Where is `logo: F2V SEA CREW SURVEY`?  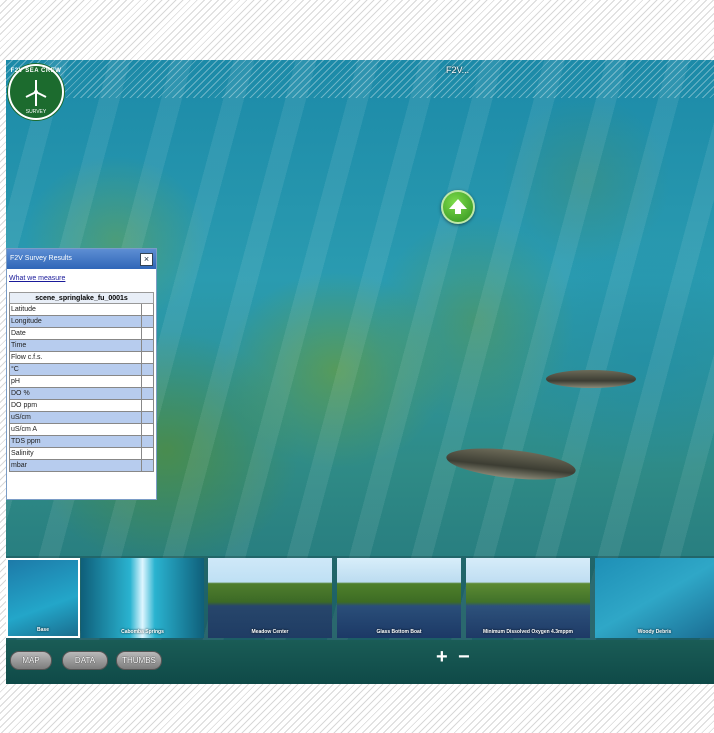 logo: F2V SEA CREW SURVEY is located at coordinates (36, 92).